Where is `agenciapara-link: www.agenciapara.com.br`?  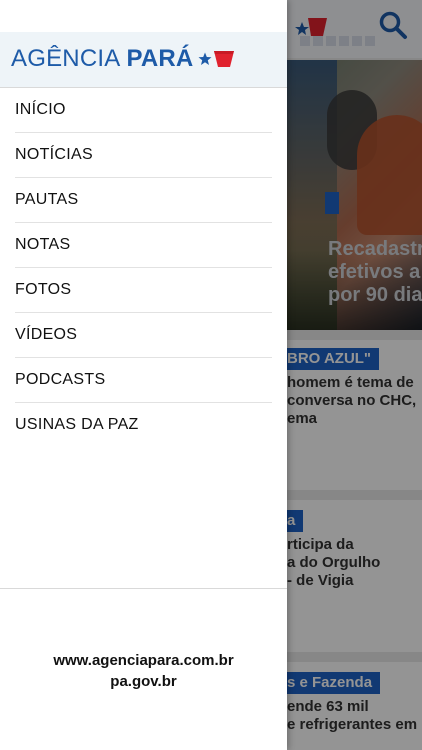 agenciapara-link: www.agenciapara.com.br is located at coordinates (143, 660).